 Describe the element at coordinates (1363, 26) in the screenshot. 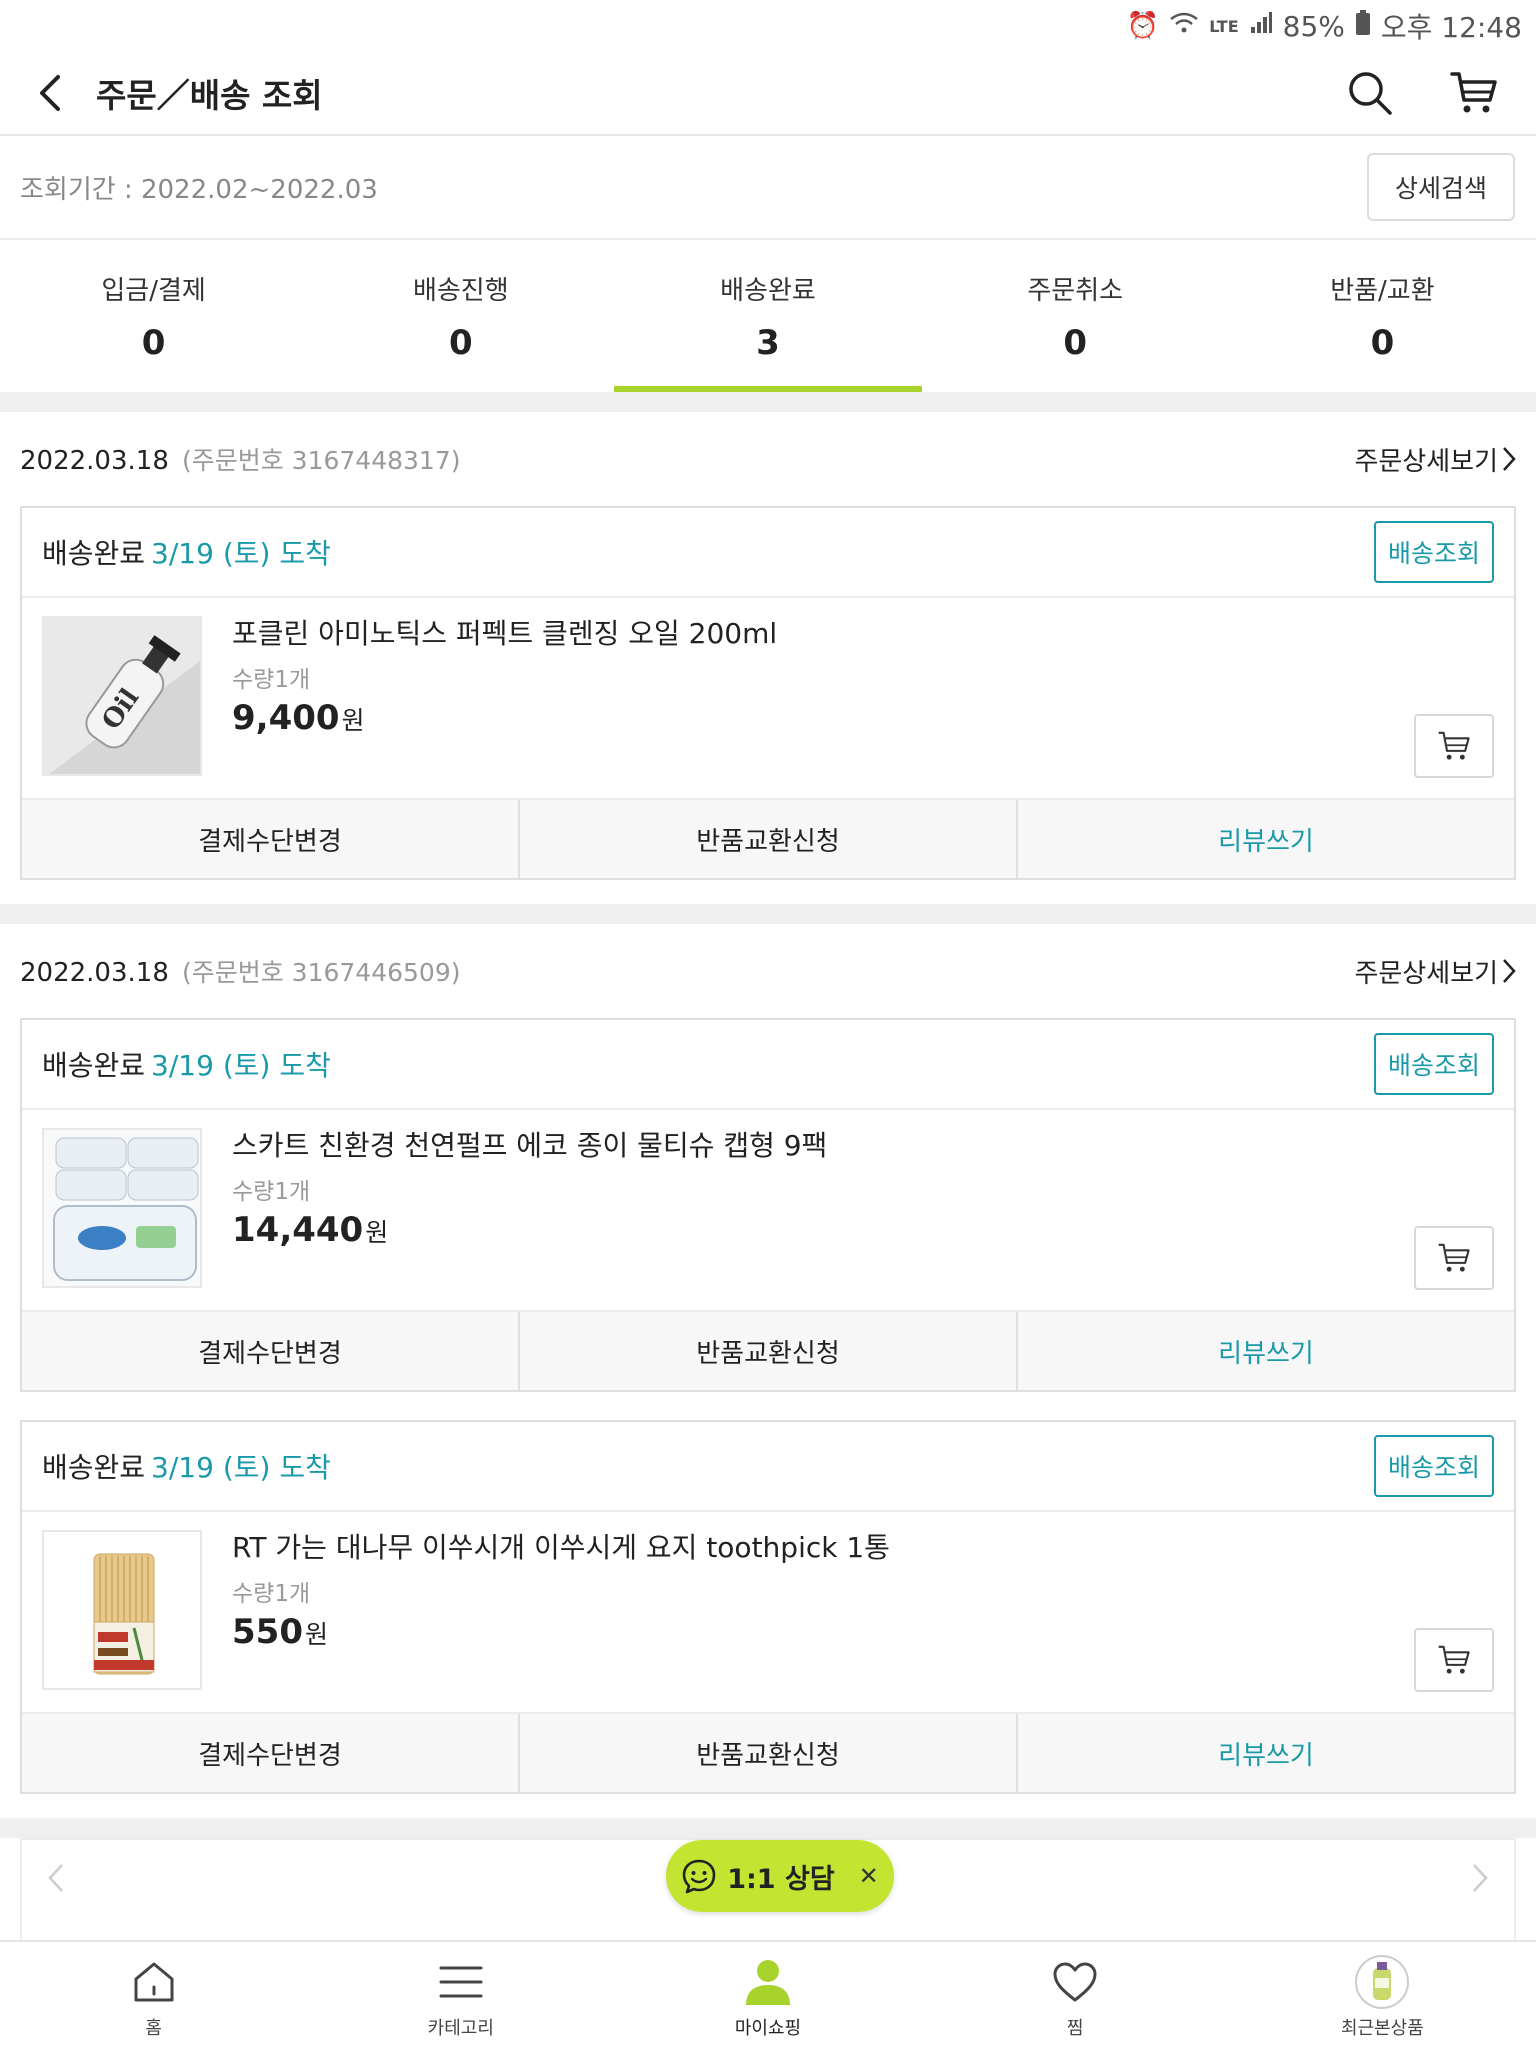

I see `battery-icon` at that location.